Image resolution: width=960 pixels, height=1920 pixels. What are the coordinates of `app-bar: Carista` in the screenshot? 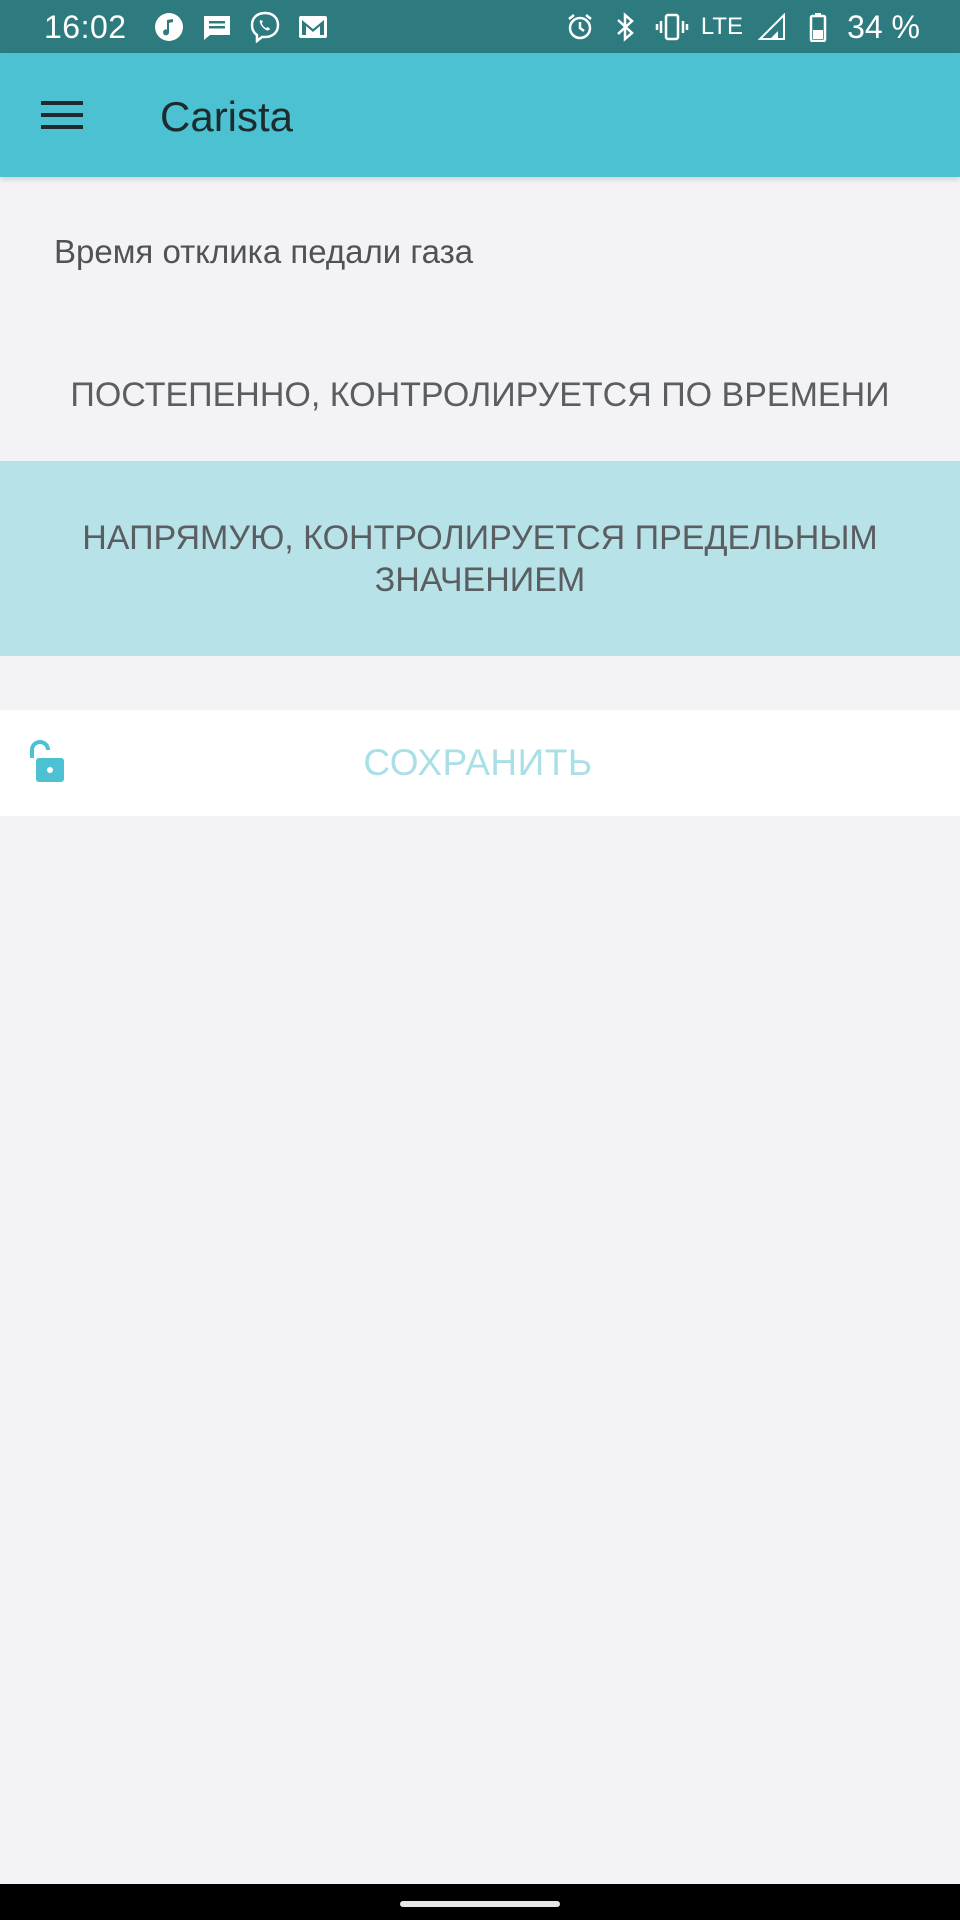 It's located at (480, 115).